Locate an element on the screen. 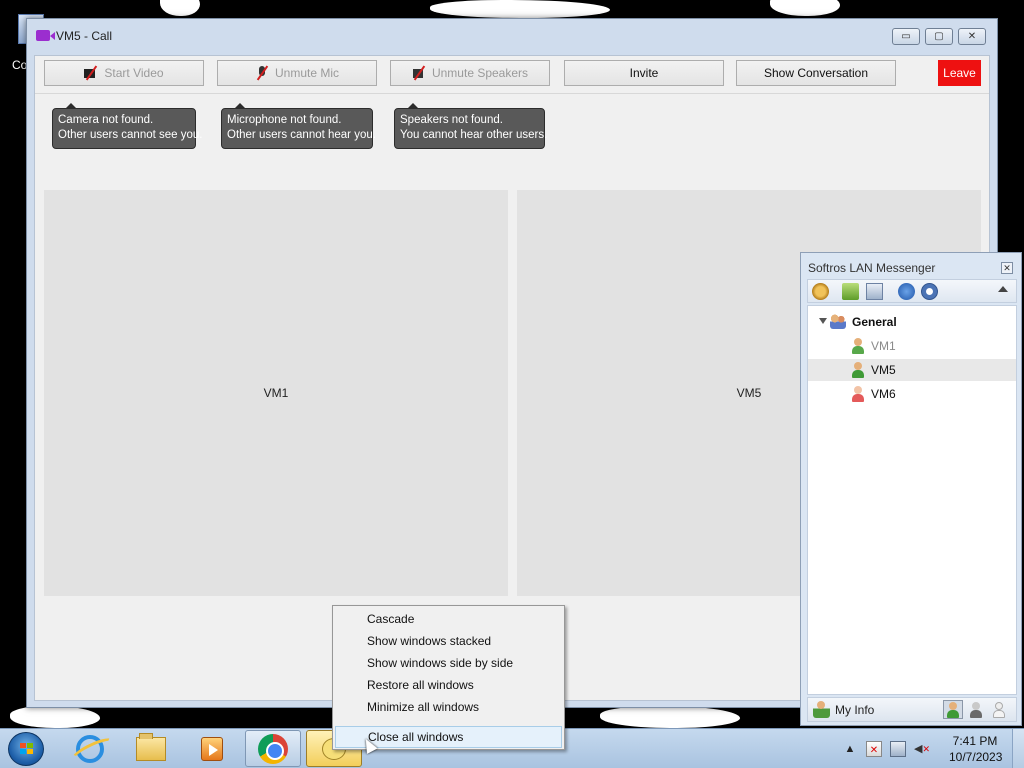 This screenshot has width=1024, height=768. tooltip-line: You cannot hear other users. is located at coordinates (474, 135).